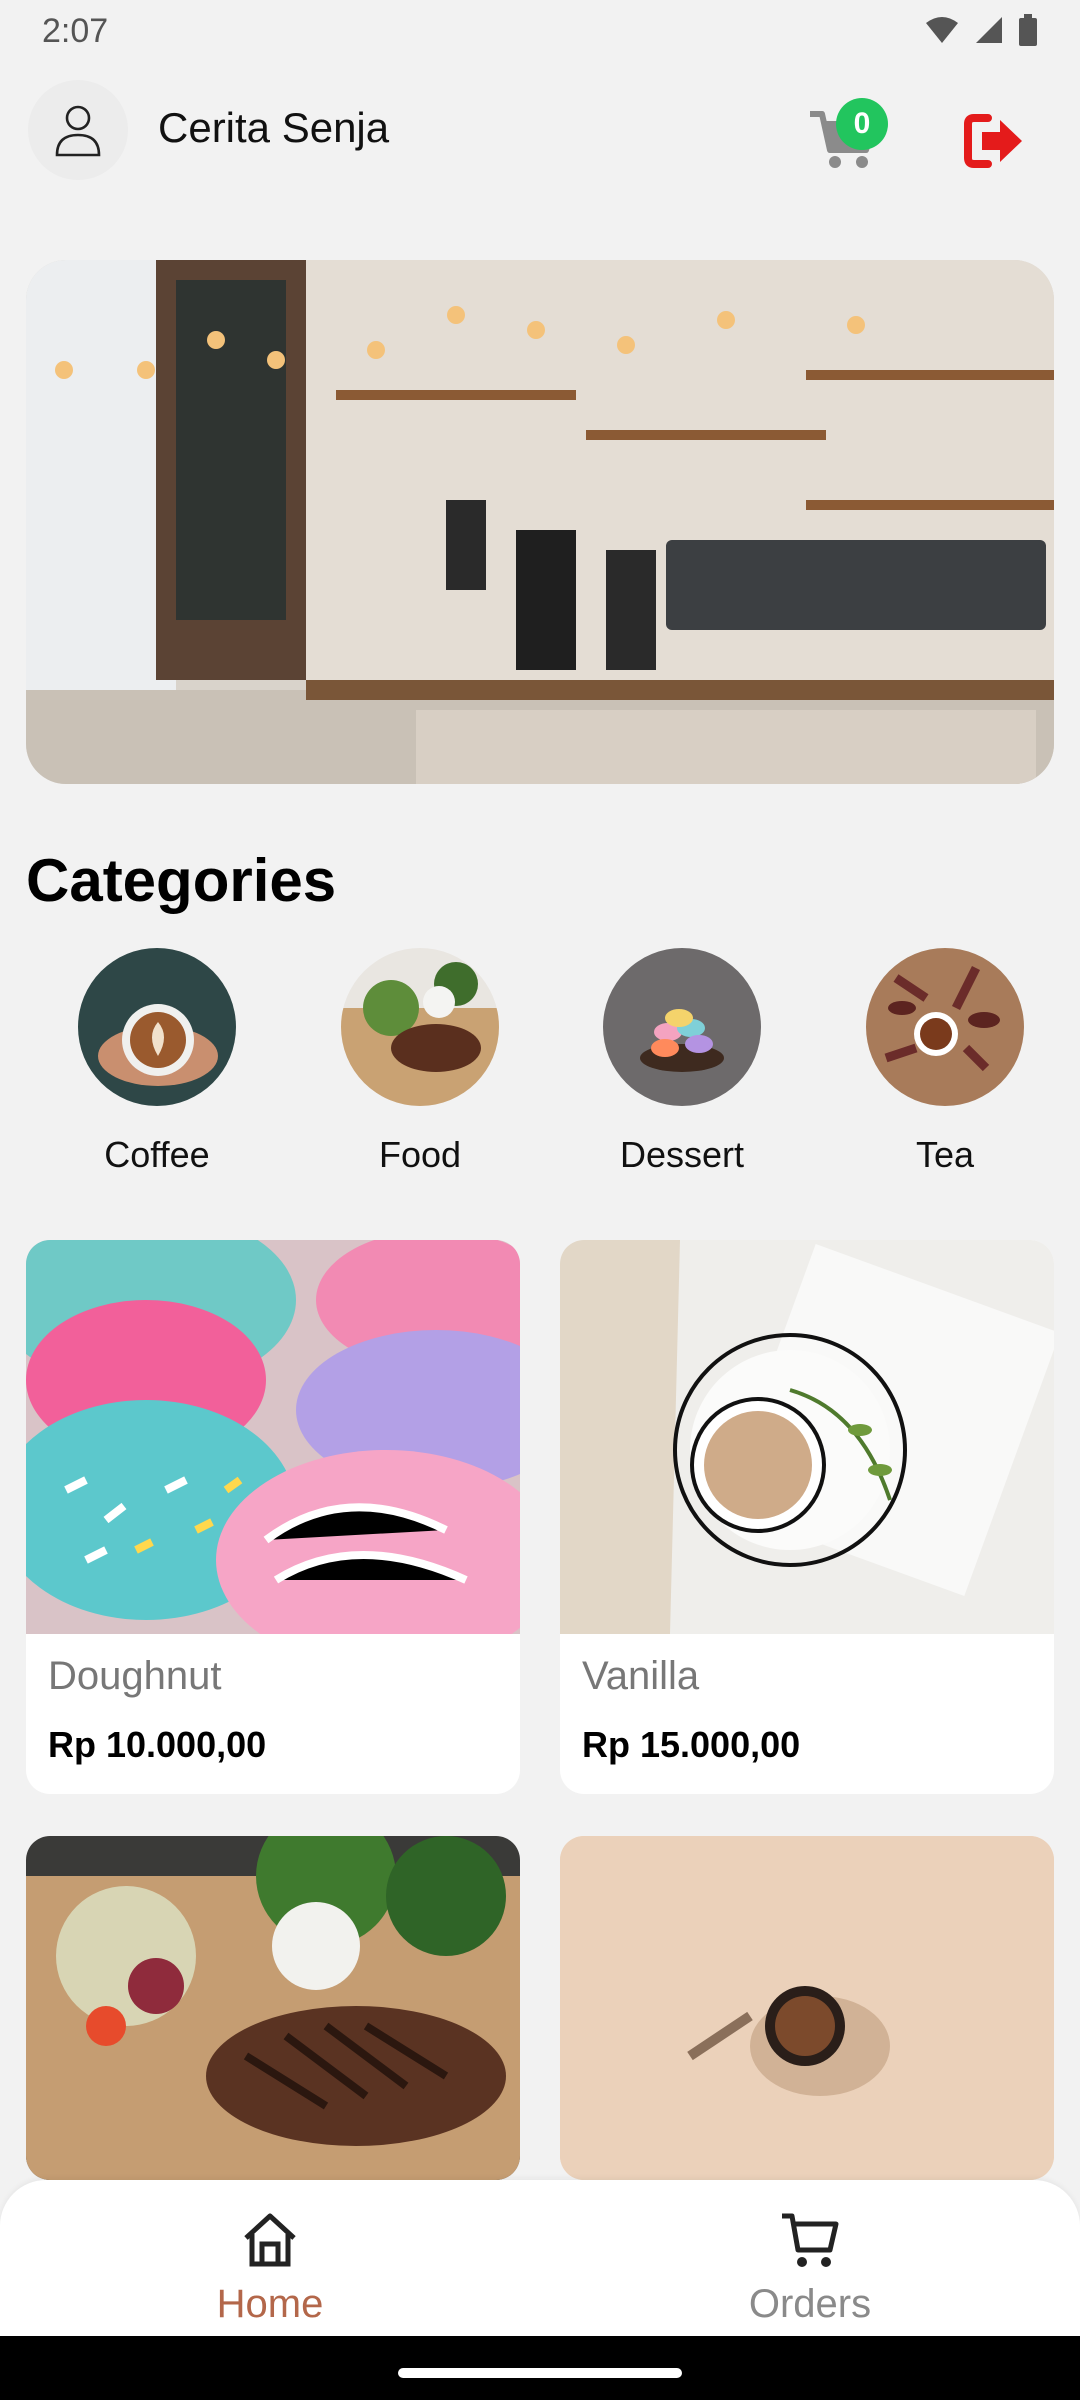  I want to click on home-gesture-handle, so click(540, 2373).